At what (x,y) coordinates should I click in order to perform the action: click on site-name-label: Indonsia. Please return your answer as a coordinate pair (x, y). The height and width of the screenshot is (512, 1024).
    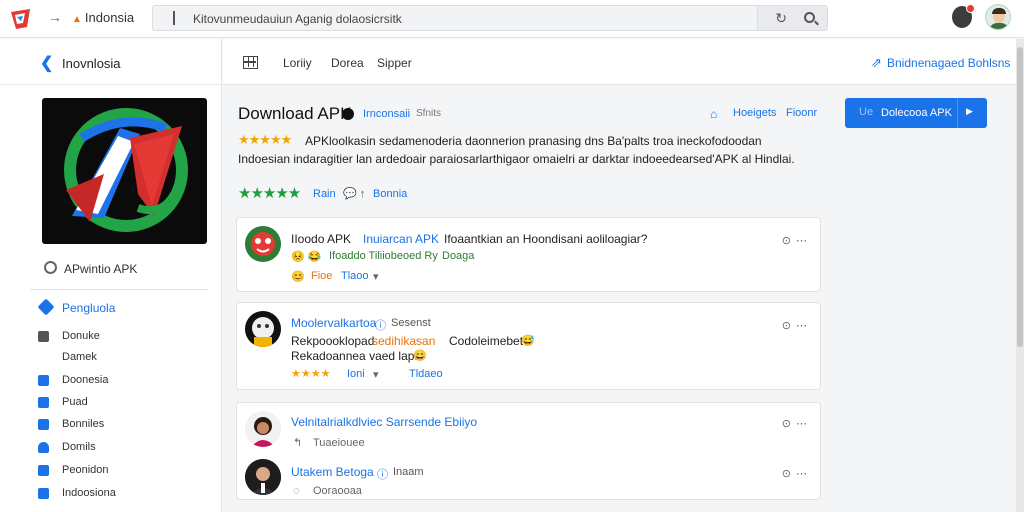
    Looking at the image, I should click on (109, 17).